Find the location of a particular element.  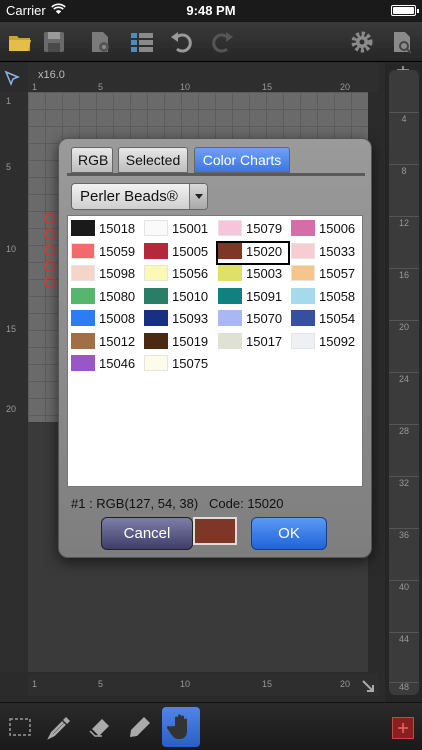

selected-color-preview is located at coordinates (215, 531).